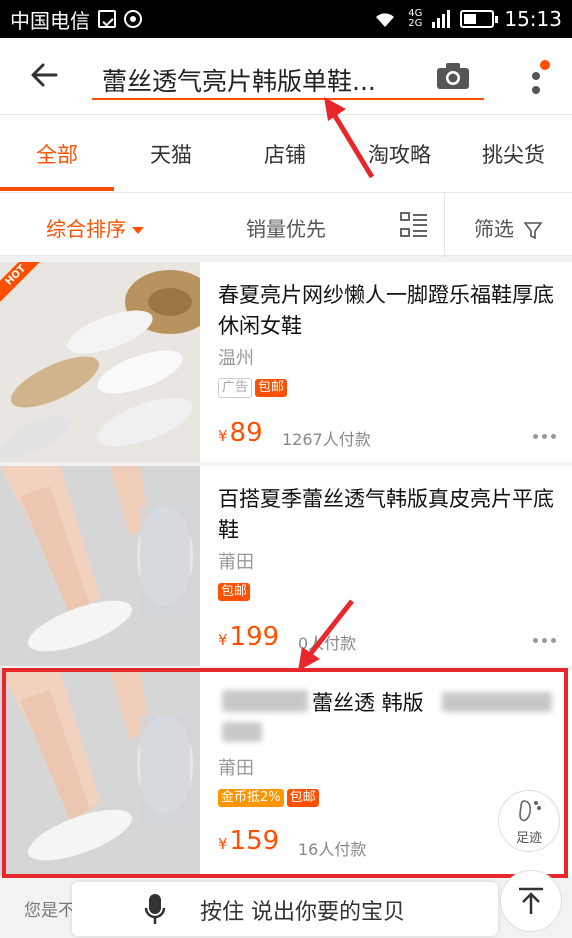 The height and width of the screenshot is (938, 572). I want to click on voice-search-label: 按住 说出你要的宝贝, so click(302, 912).